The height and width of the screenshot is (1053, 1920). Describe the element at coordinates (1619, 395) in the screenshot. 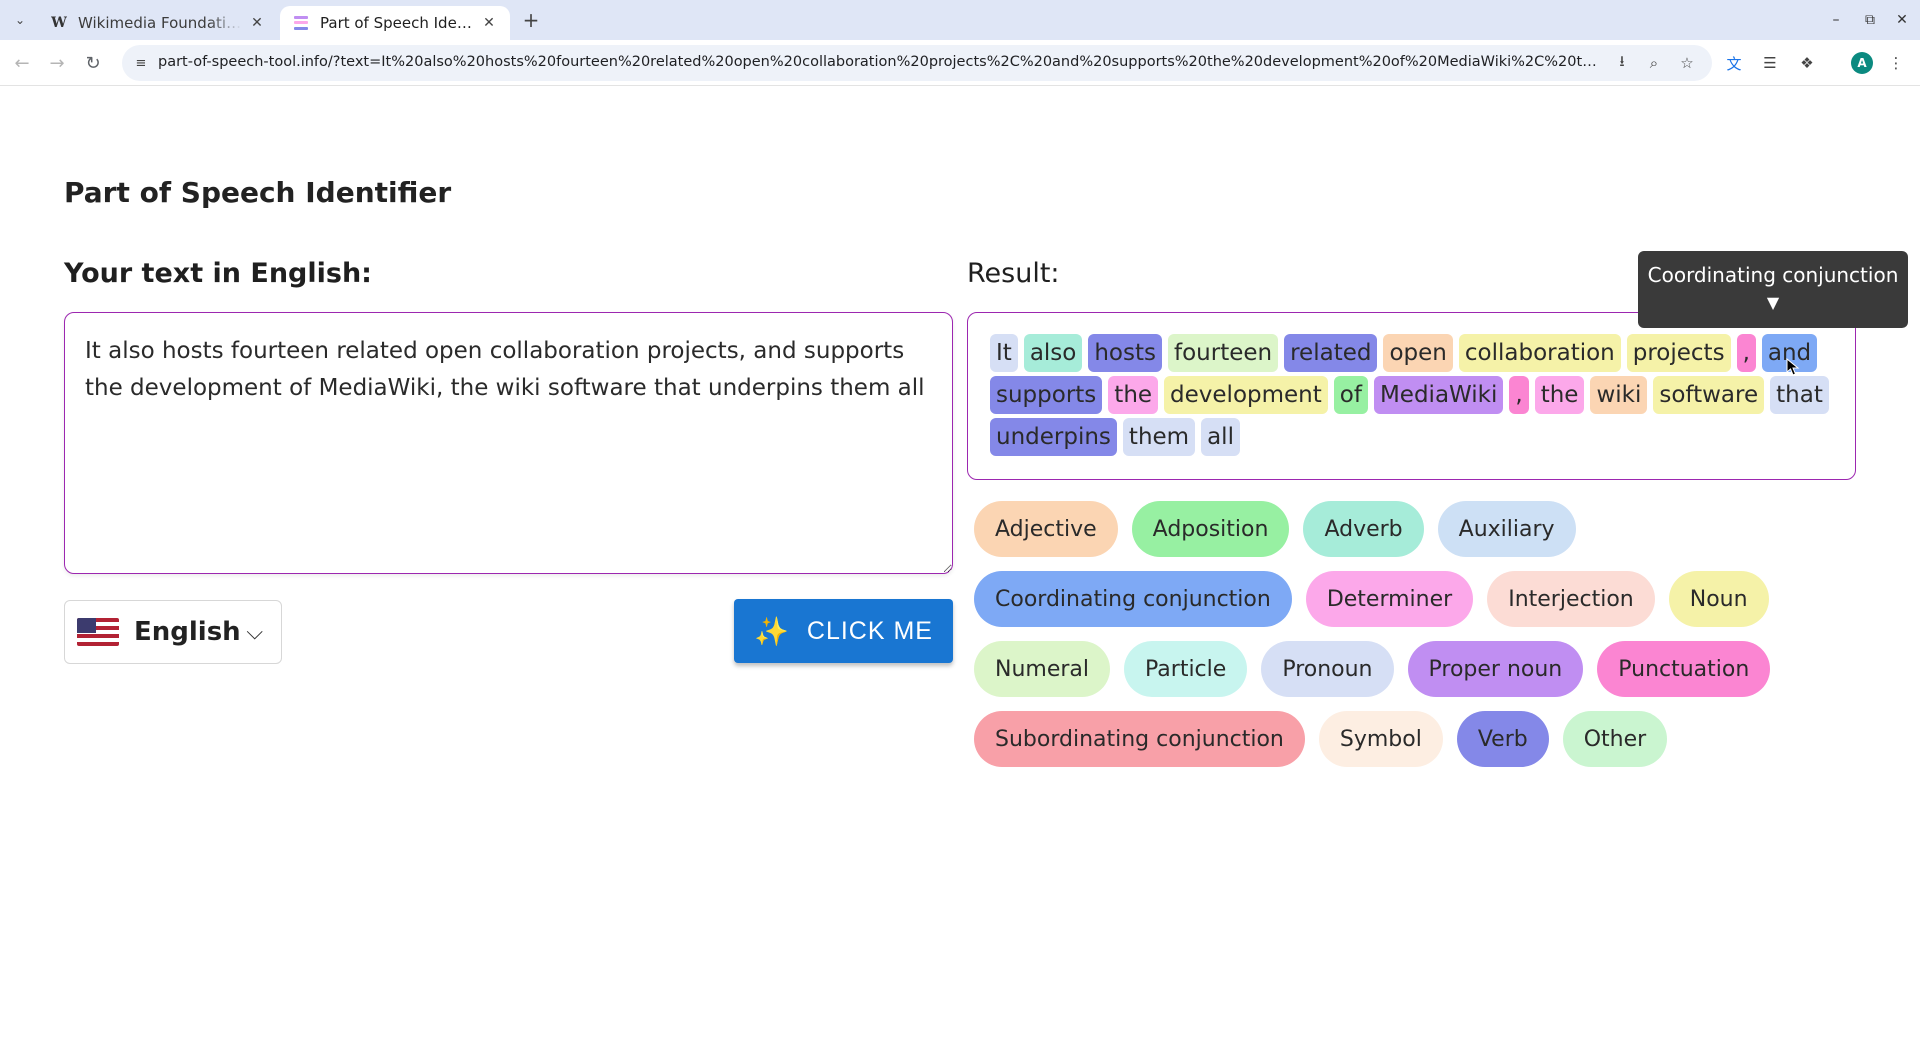

I see `result-token: wiki` at that location.